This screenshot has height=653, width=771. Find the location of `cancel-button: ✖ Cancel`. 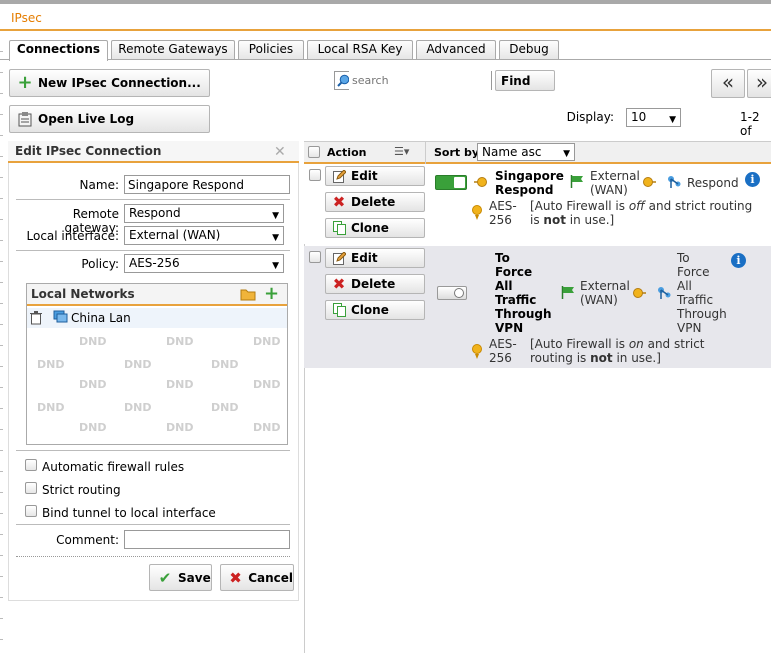

cancel-button: ✖ Cancel is located at coordinates (257, 577).